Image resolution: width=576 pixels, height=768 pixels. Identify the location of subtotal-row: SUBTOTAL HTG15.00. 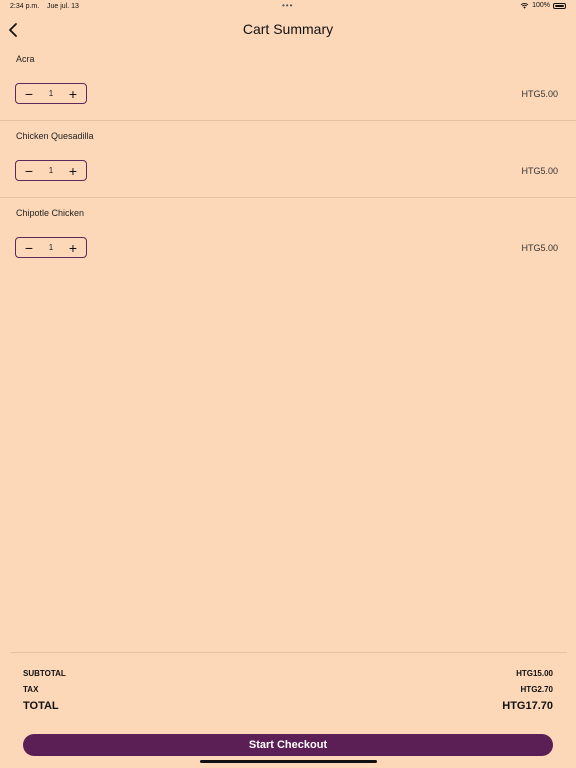
(288, 673).